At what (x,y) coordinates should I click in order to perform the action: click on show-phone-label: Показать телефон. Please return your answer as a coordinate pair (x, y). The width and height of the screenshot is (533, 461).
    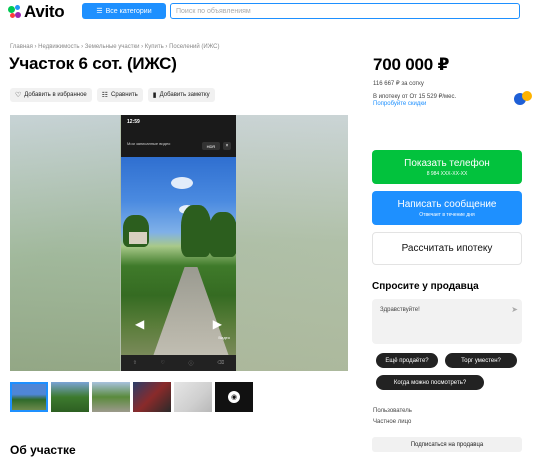
    Looking at the image, I should click on (447, 163).